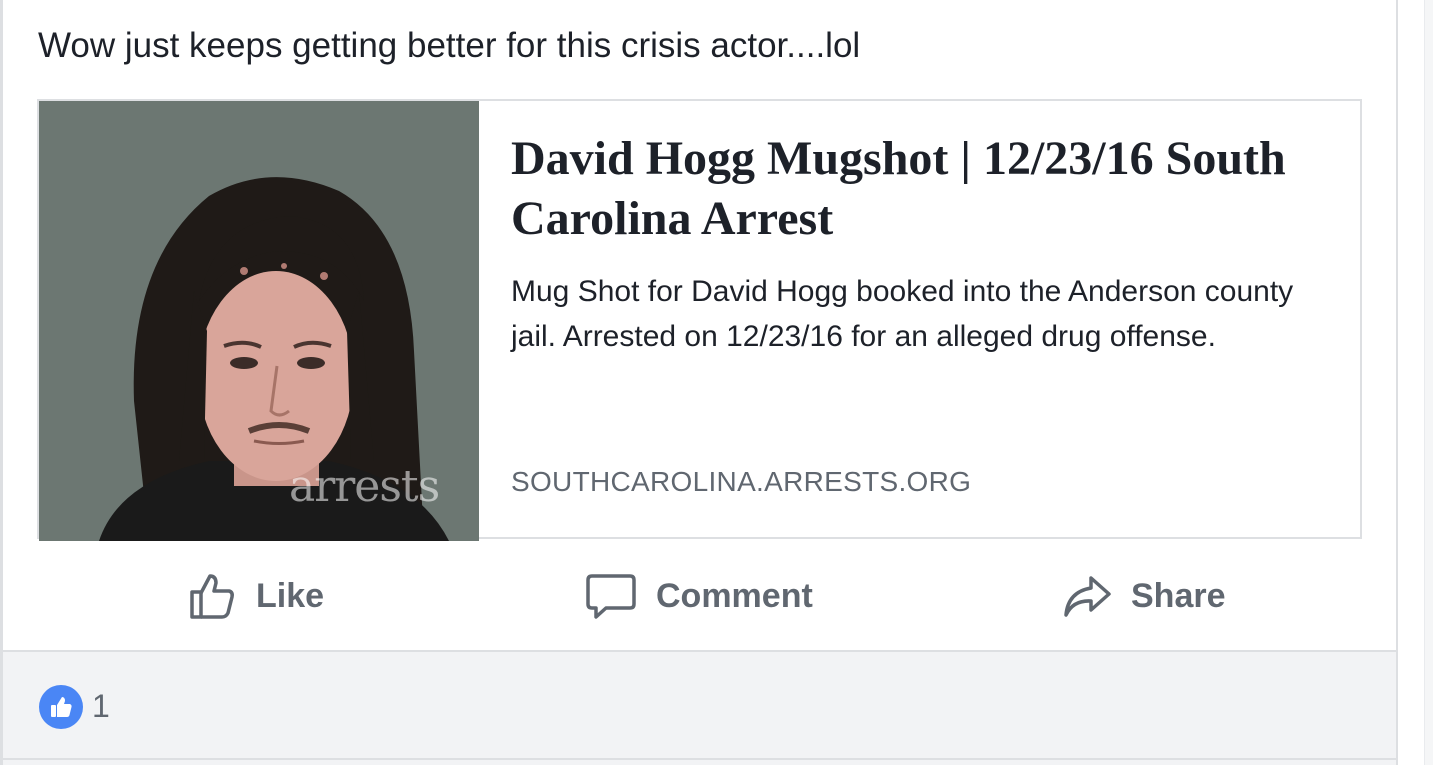  Describe the element at coordinates (699, 708) in the screenshot. I see `reactions-summary: 1` at that location.